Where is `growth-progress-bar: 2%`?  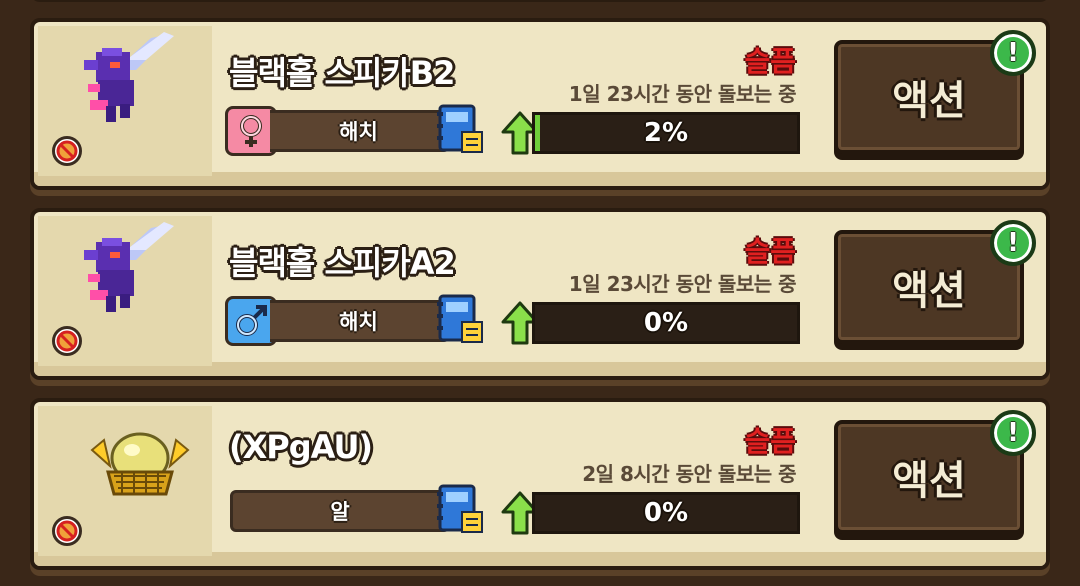
growth-progress-bar: 2% is located at coordinates (666, 133).